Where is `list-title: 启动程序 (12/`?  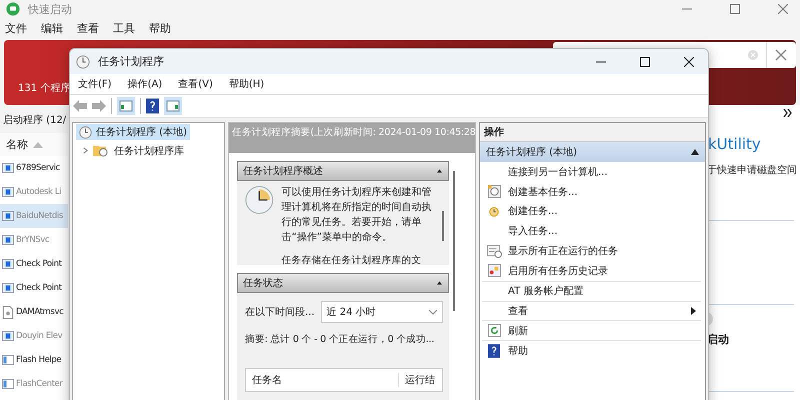 list-title: 启动程序 (12/ is located at coordinates (34, 119).